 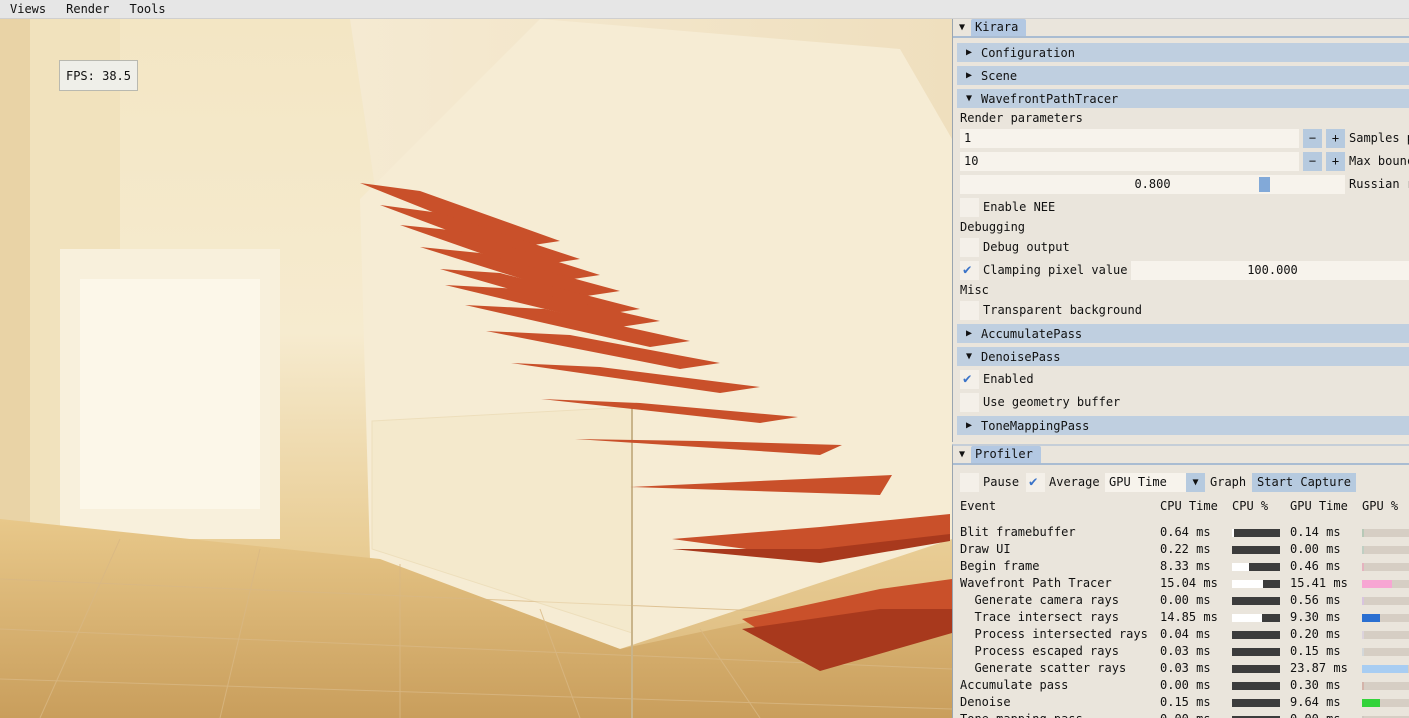 What do you see at coordinates (1315, 651) in the screenshot?
I see `row-gpu-time: 0.15 ms` at bounding box center [1315, 651].